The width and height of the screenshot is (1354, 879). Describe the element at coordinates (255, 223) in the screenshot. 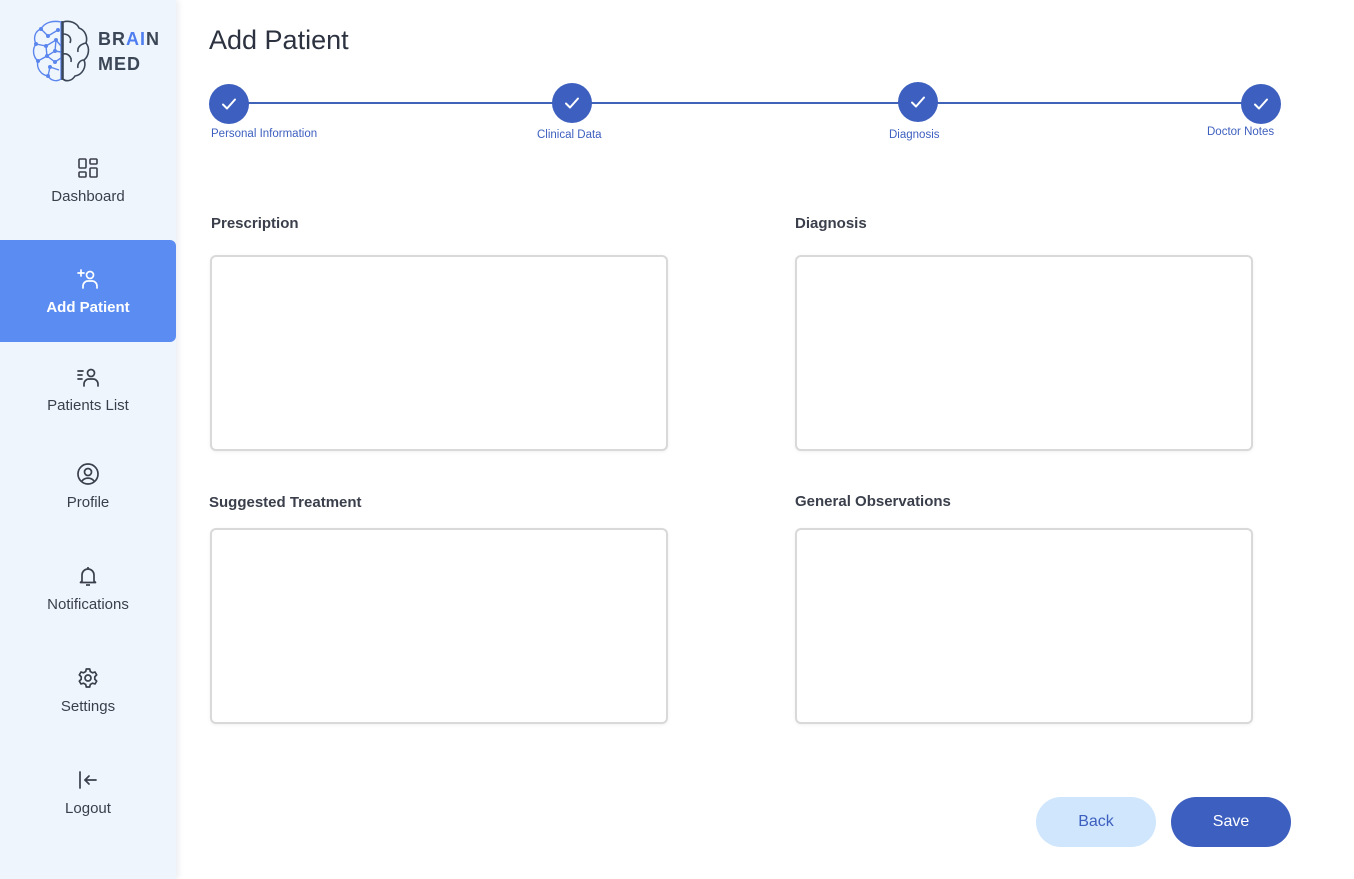

I see `prescription-label: Prescription` at that location.